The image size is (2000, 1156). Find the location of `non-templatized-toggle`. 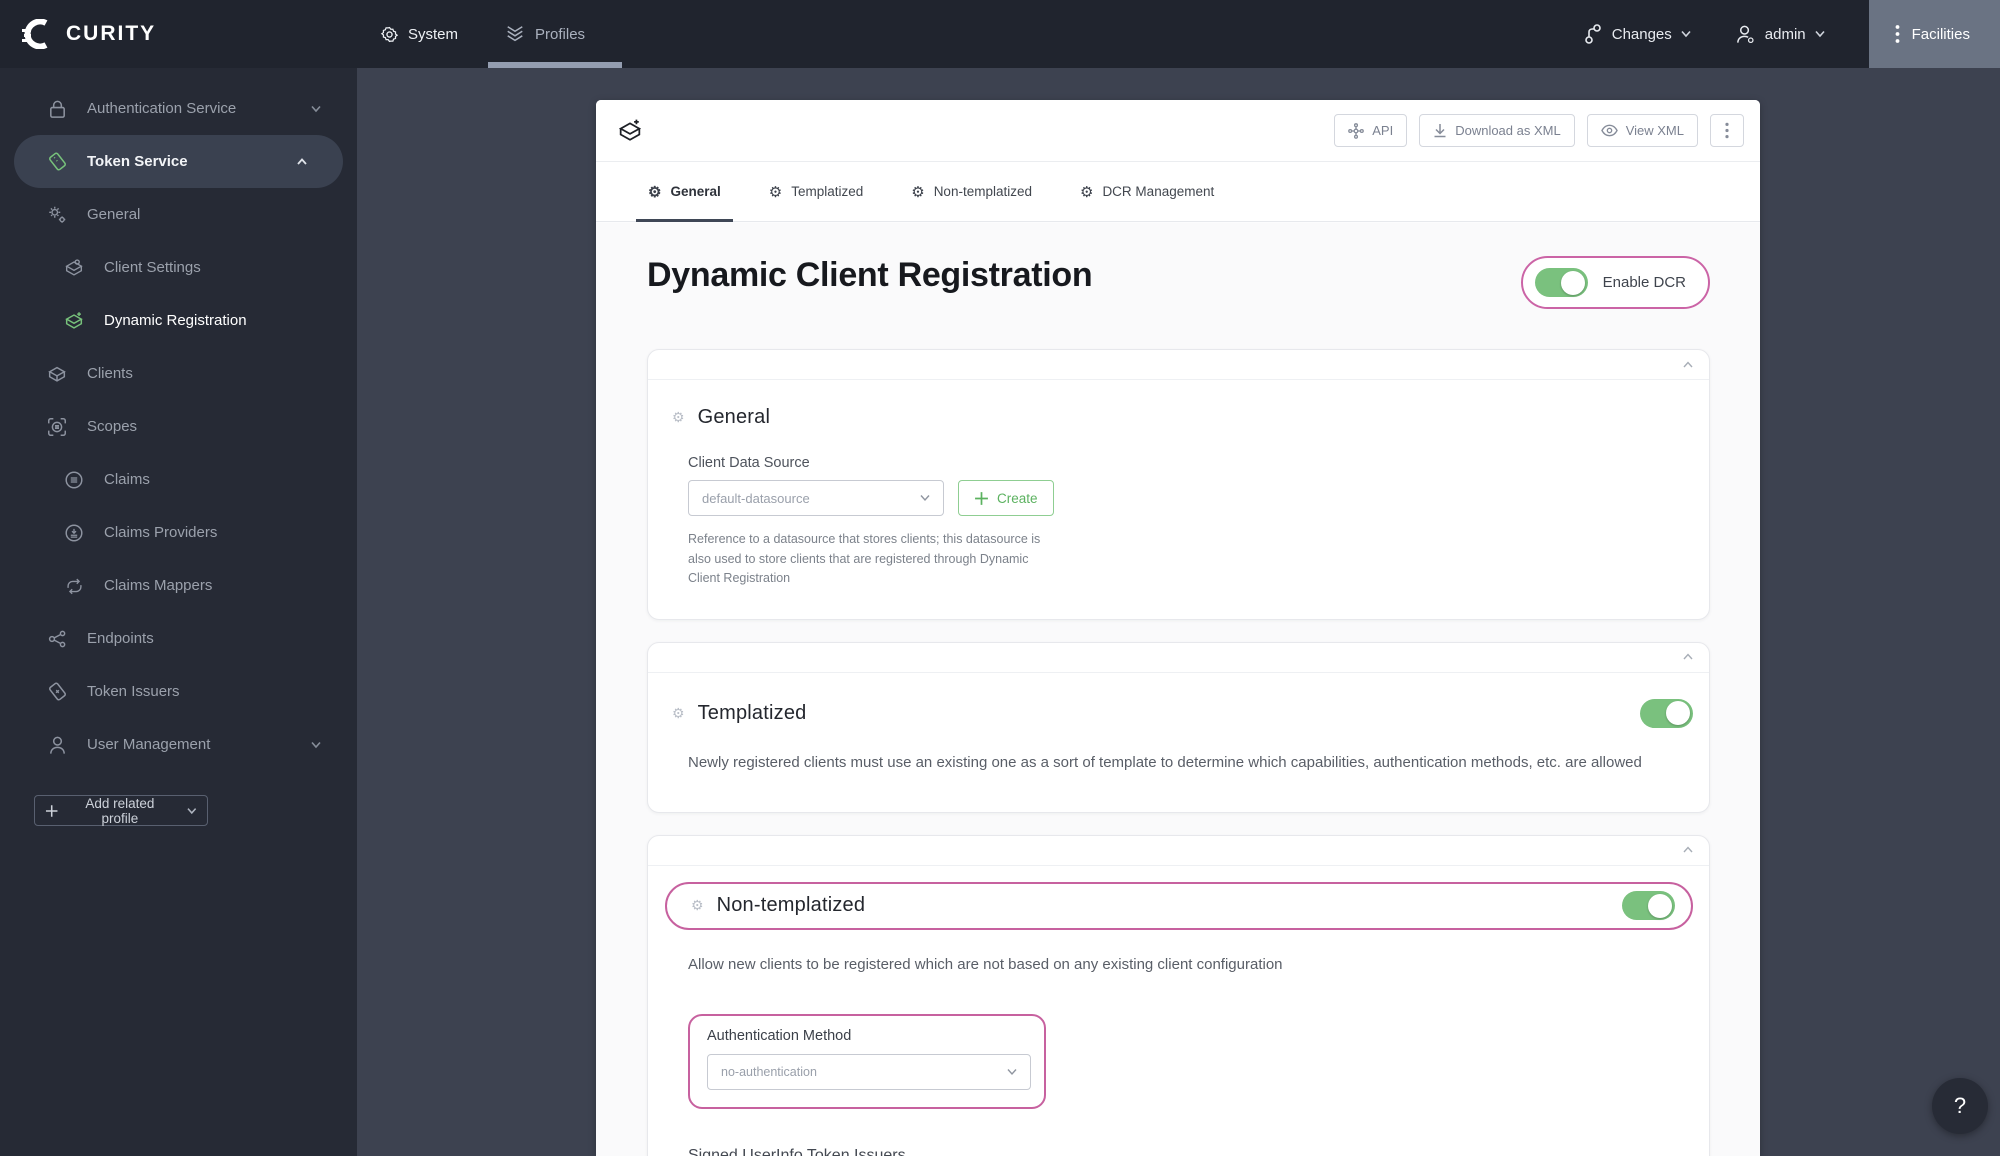

non-templatized-toggle is located at coordinates (1648, 905).